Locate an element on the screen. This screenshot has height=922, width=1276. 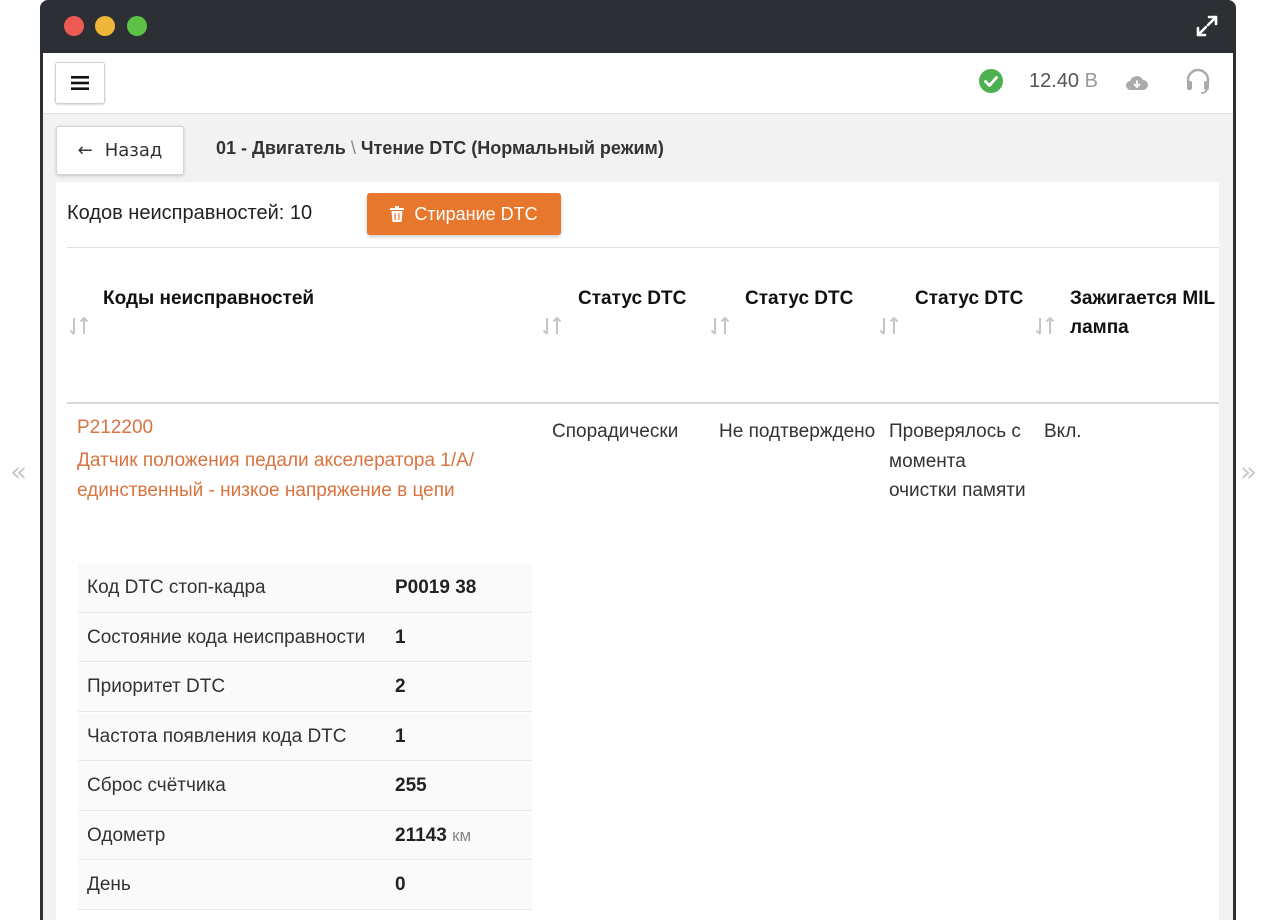
minimize-window-button is located at coordinates (105, 26).